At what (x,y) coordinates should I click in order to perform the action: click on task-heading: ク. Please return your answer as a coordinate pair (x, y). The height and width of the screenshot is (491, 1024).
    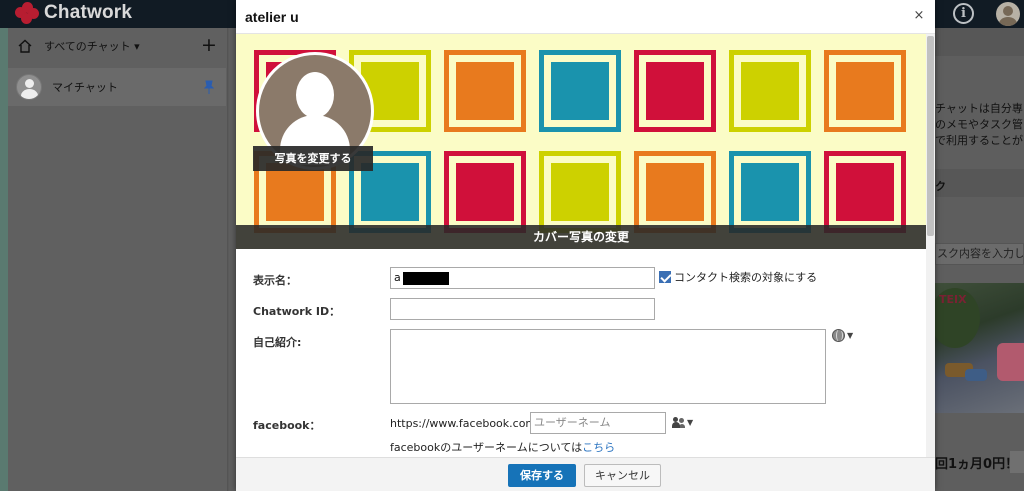
    Looking at the image, I should click on (940, 186).